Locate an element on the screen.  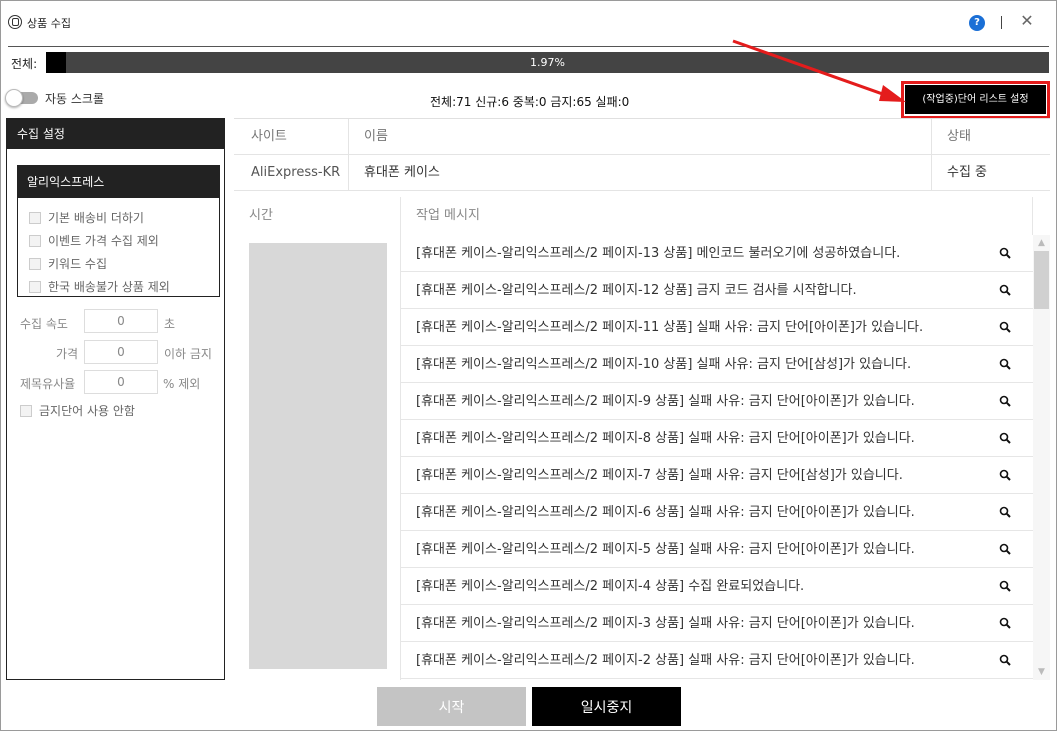
title-similarity-label: 제목유사율 is located at coordinates (48, 384).